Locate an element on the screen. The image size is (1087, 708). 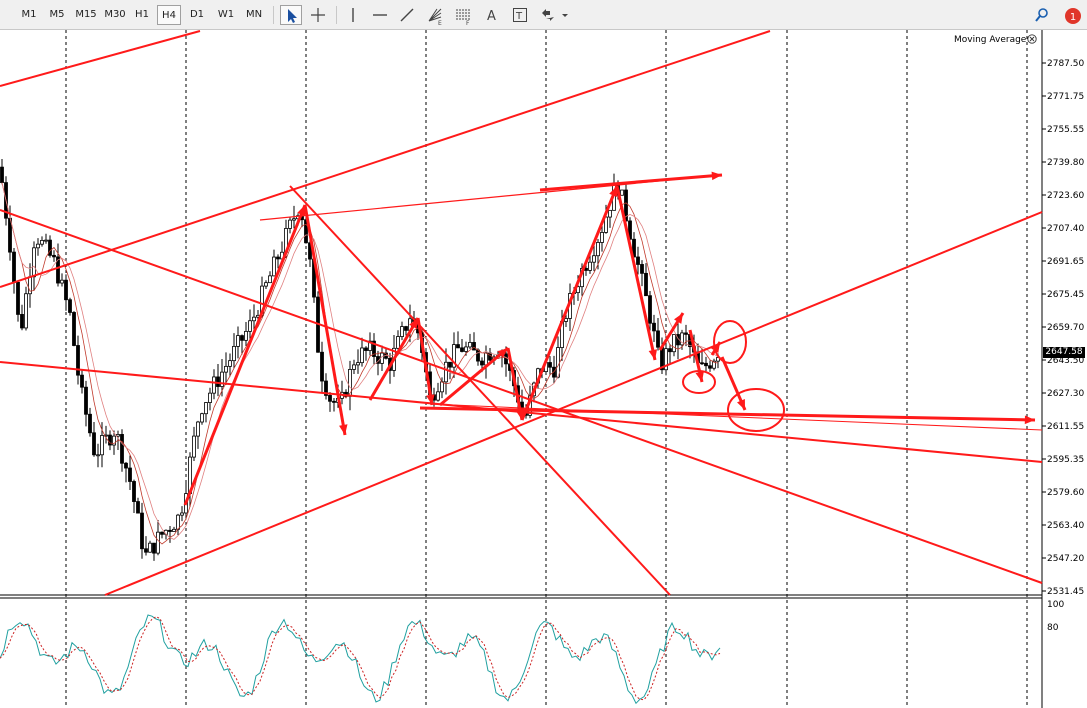
horizontal-line-icon is located at coordinates (380, 15).